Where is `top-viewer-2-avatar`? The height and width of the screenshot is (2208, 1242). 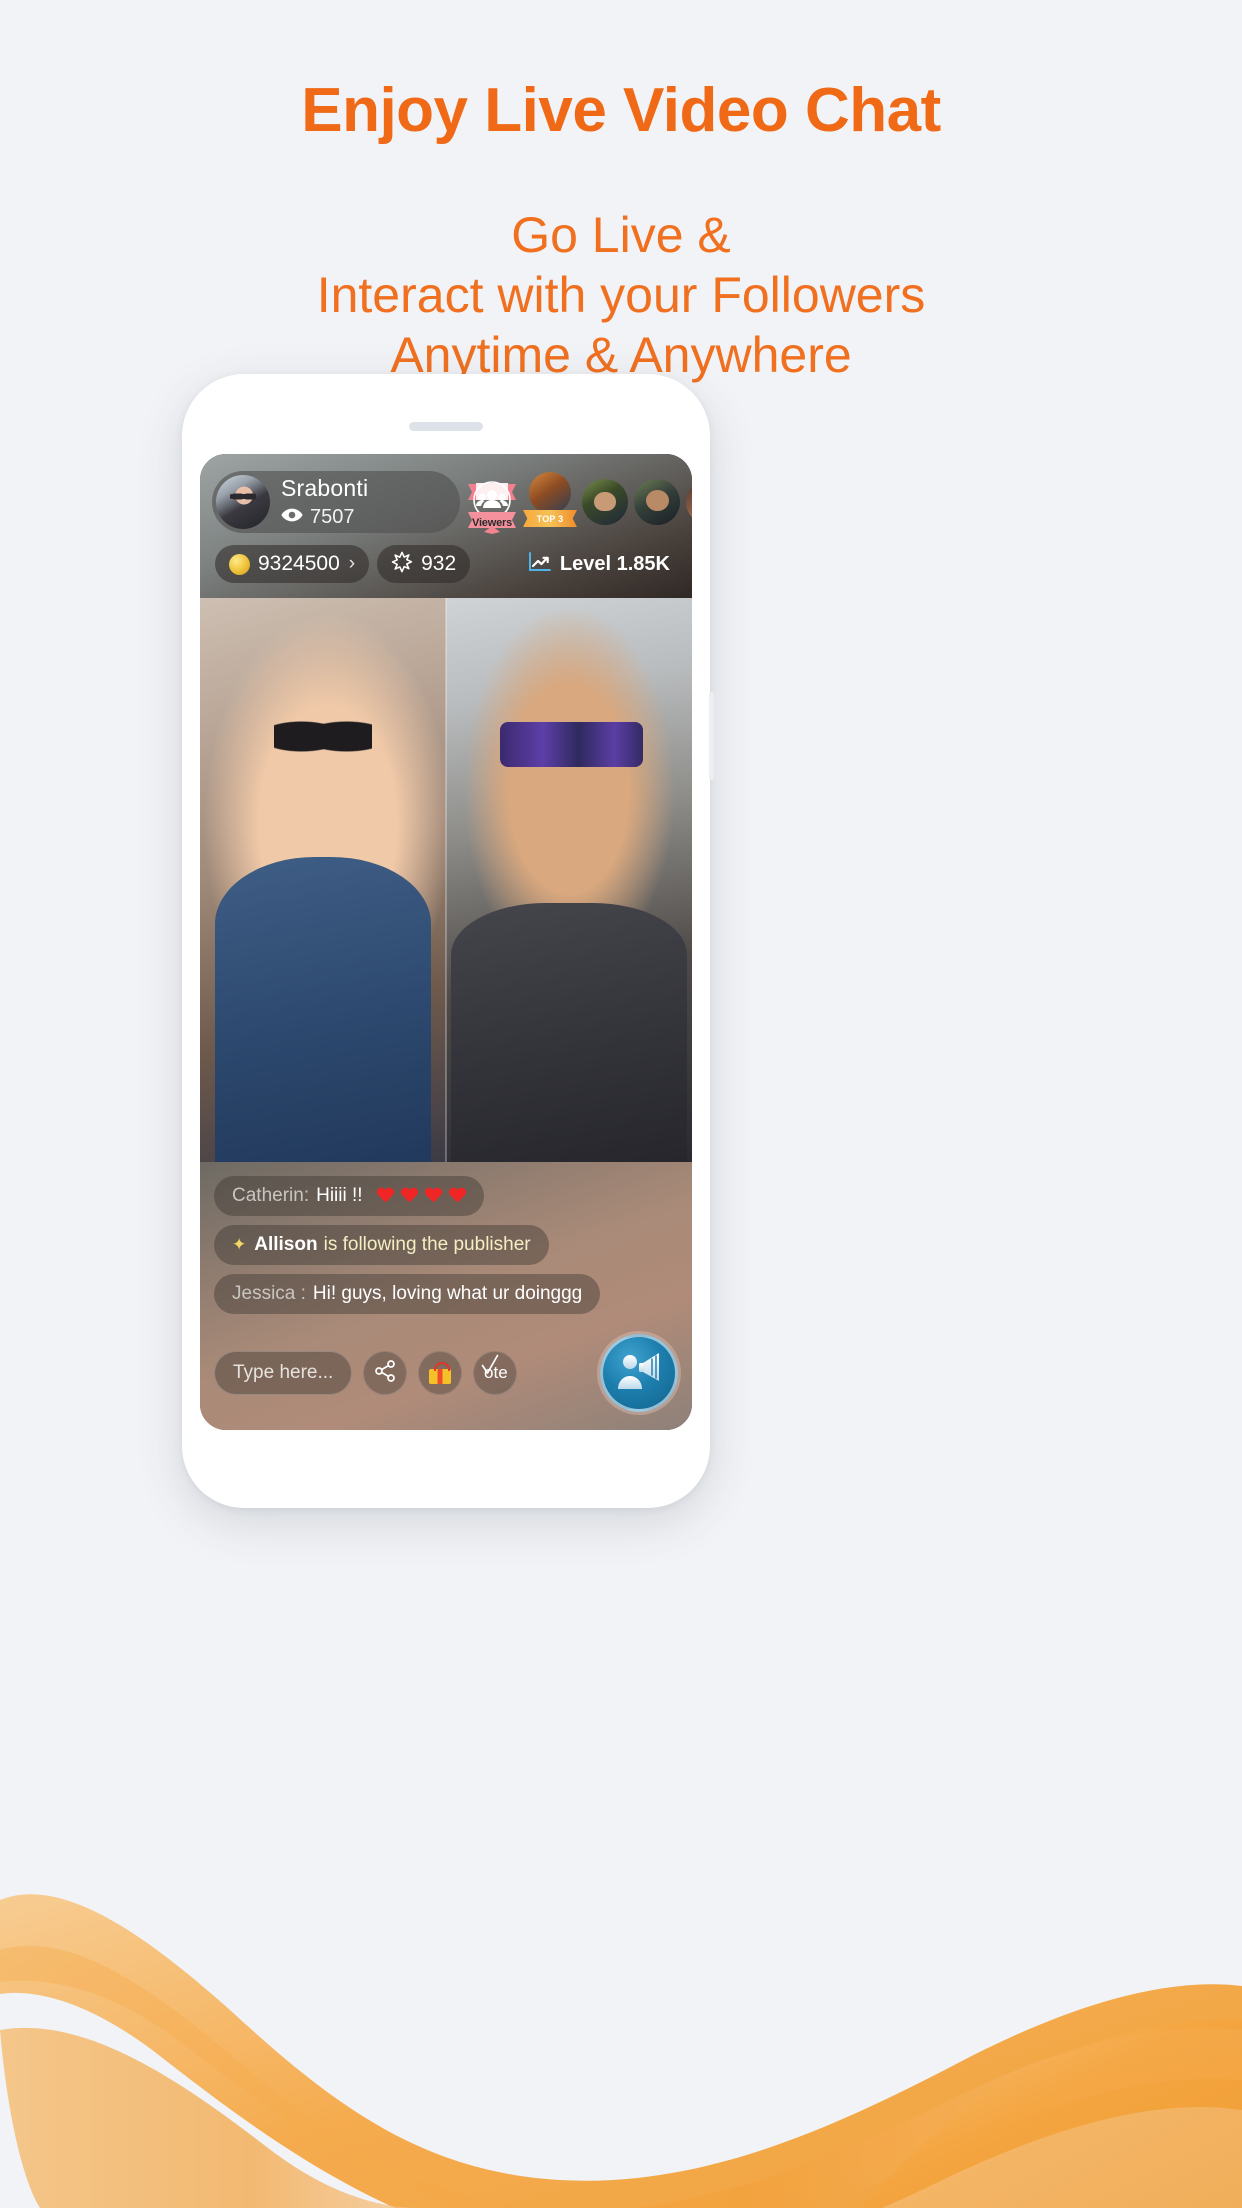 top-viewer-2-avatar is located at coordinates (605, 502).